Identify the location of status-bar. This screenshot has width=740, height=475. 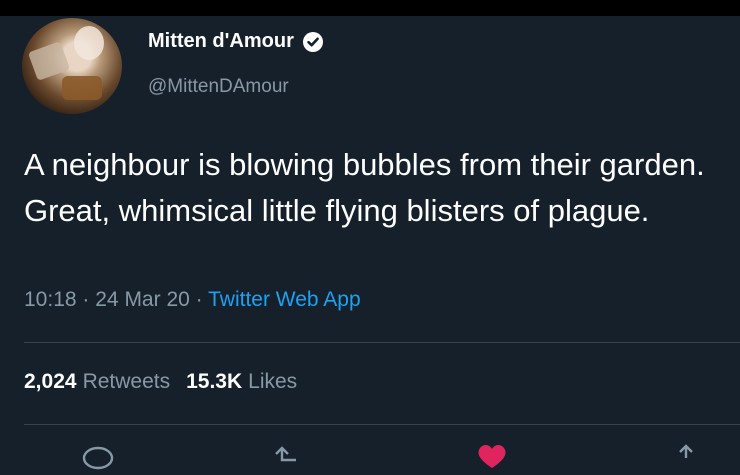
(370, 8).